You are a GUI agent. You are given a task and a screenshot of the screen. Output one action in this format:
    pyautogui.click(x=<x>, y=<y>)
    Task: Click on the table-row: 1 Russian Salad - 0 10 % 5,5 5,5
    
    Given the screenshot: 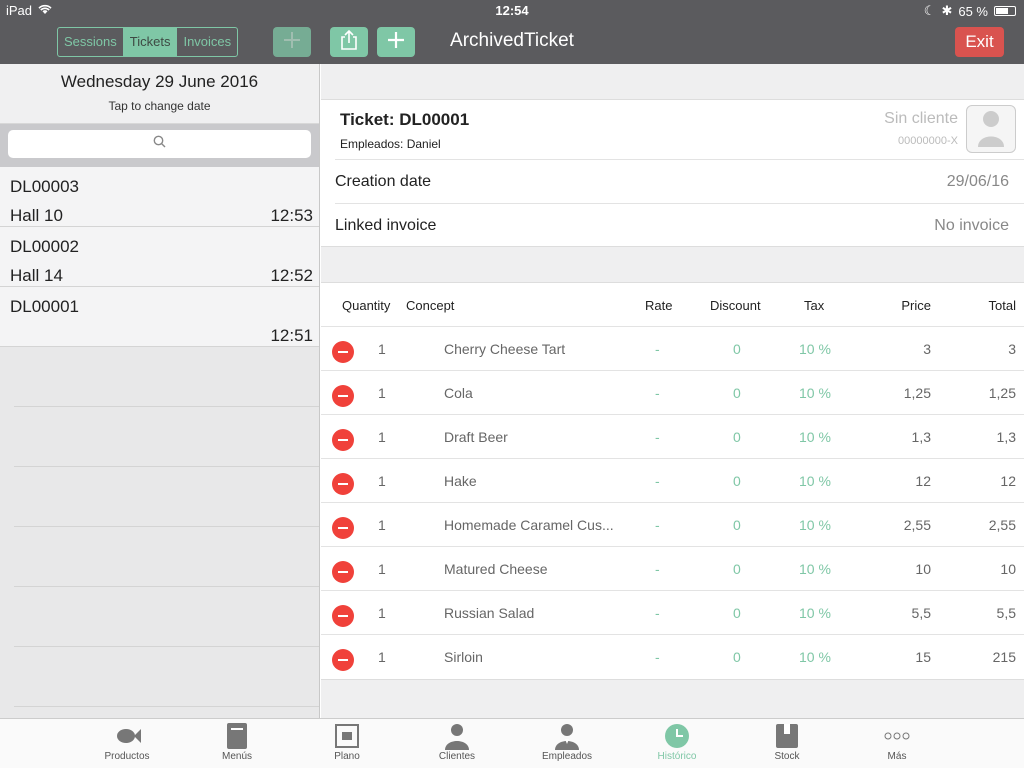 What is the action you would take?
    pyautogui.click(x=672, y=613)
    